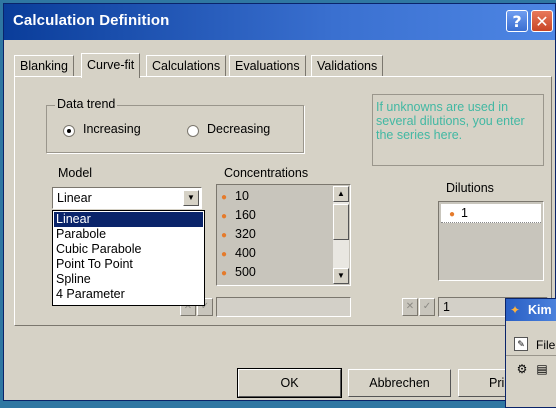  Describe the element at coordinates (470, 188) in the screenshot. I see `dilutions-label: Dilutions` at that location.